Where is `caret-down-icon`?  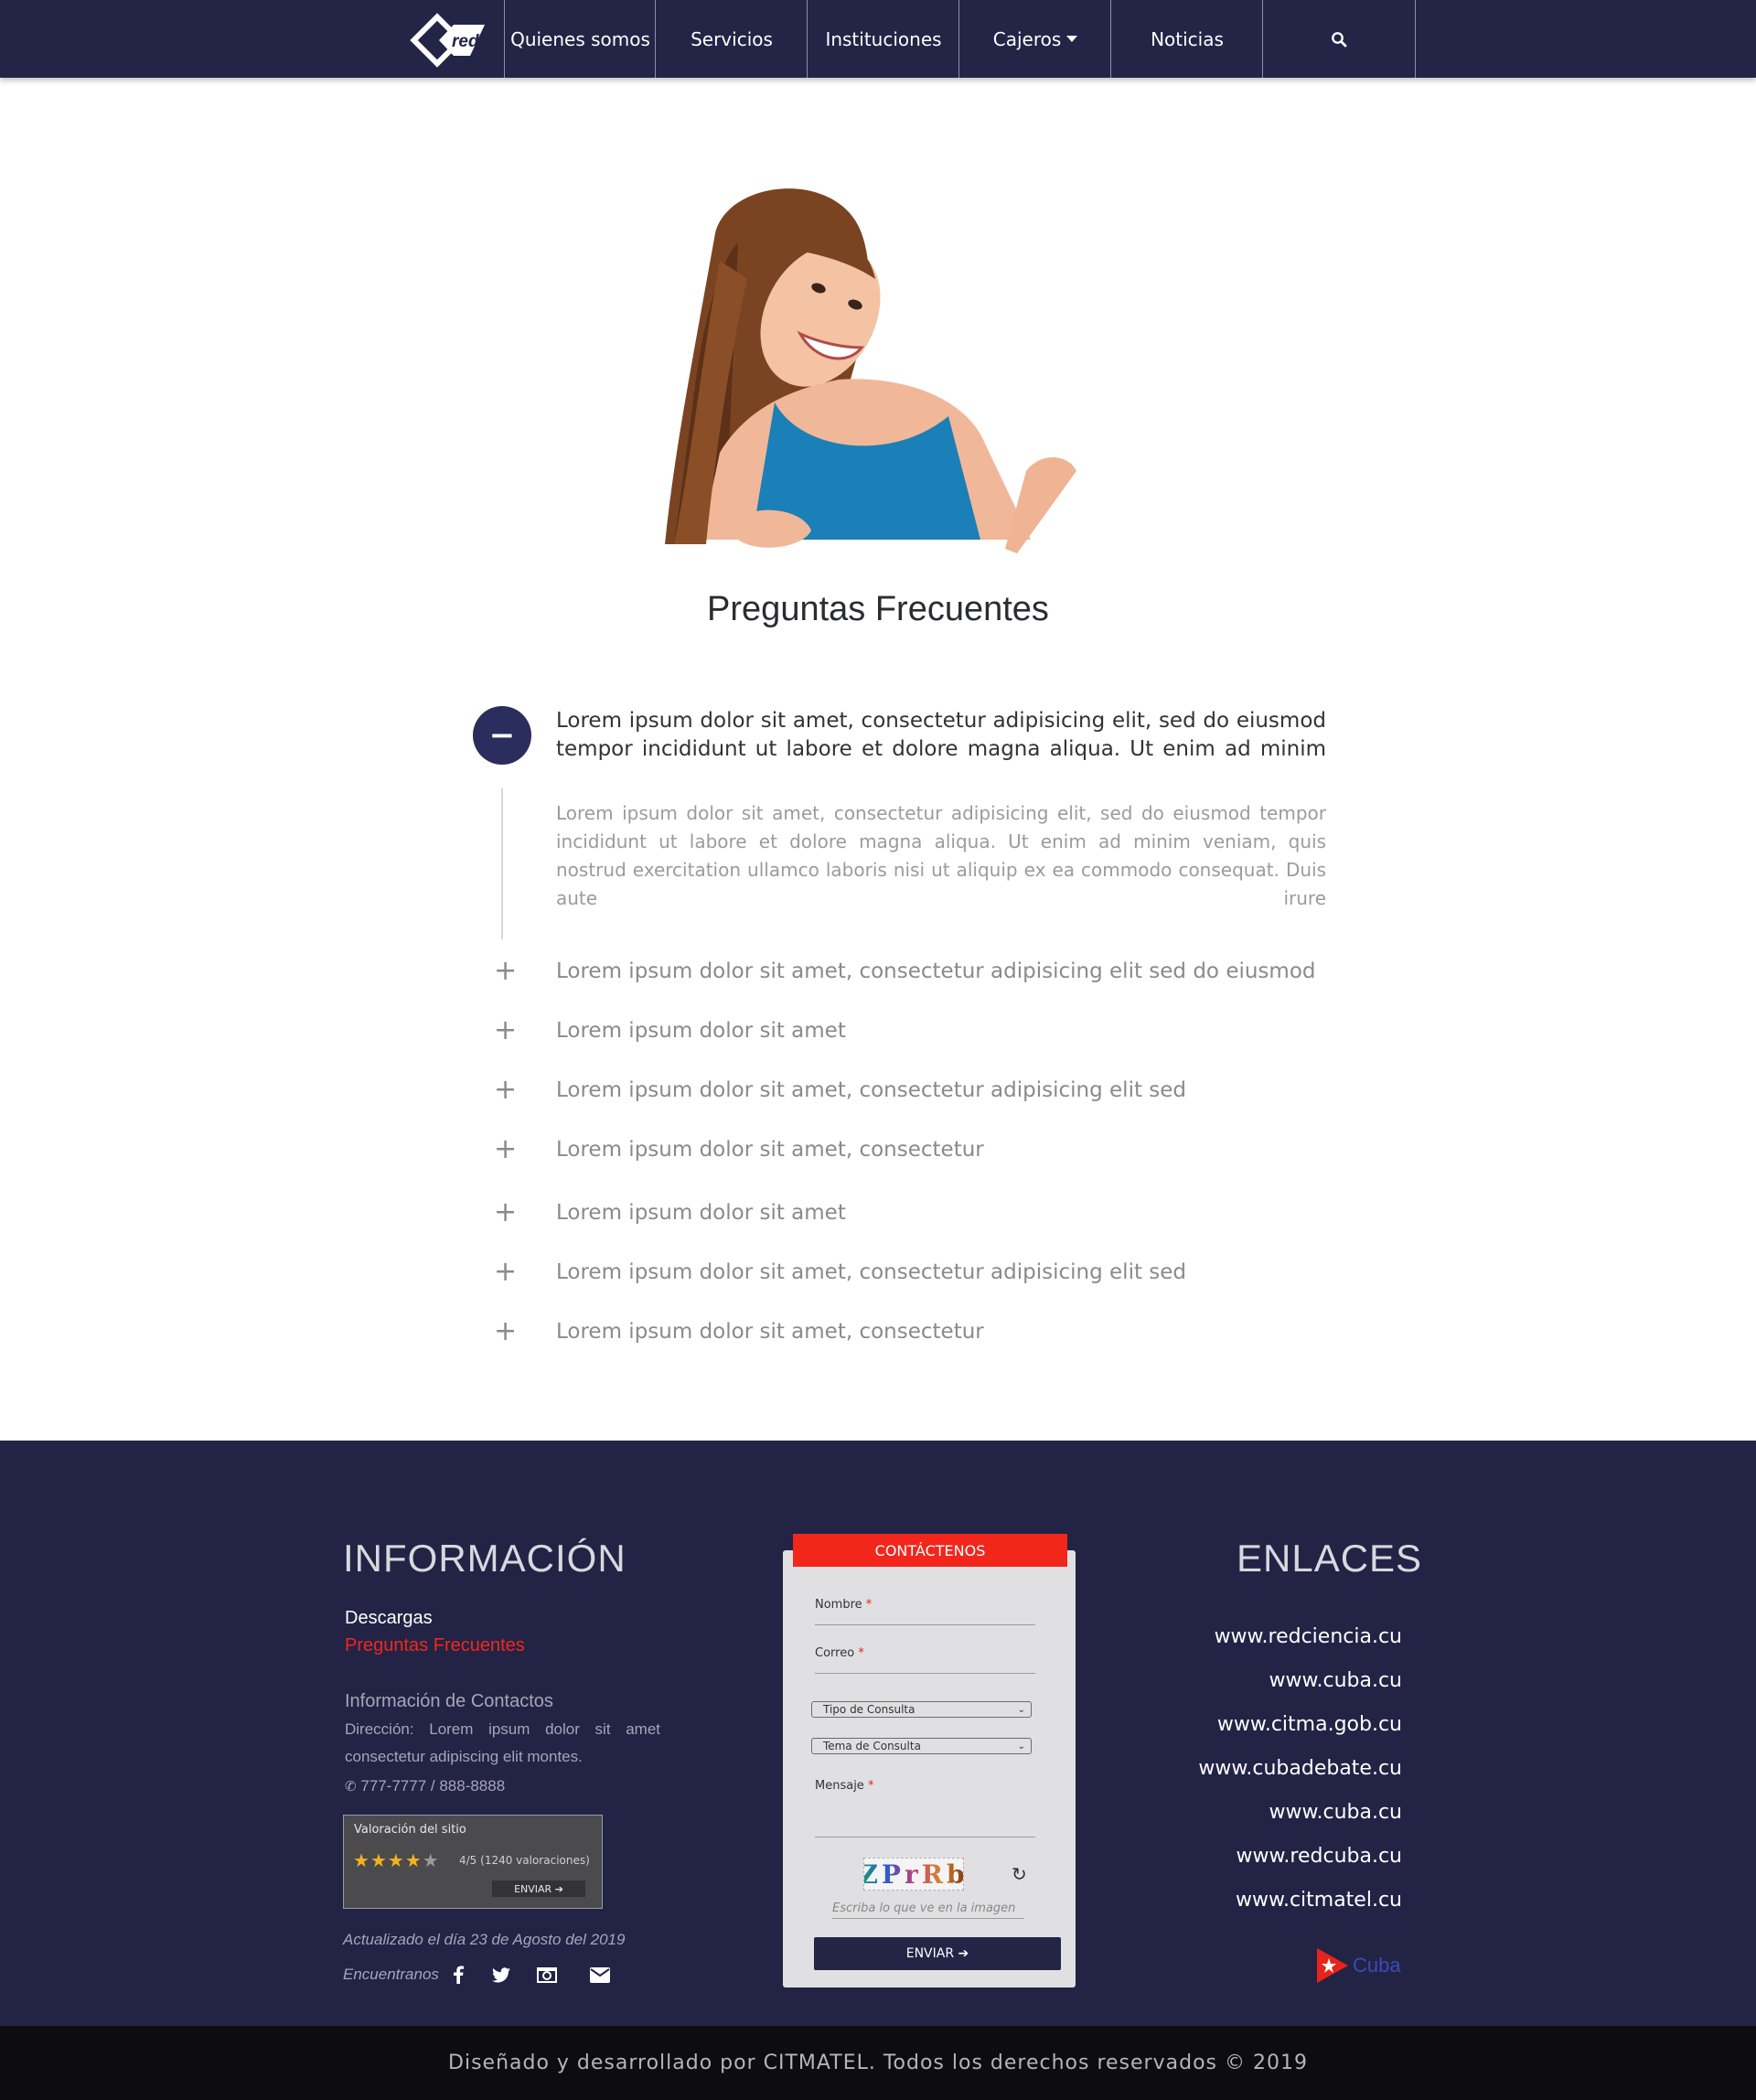 caret-down-icon is located at coordinates (1072, 39).